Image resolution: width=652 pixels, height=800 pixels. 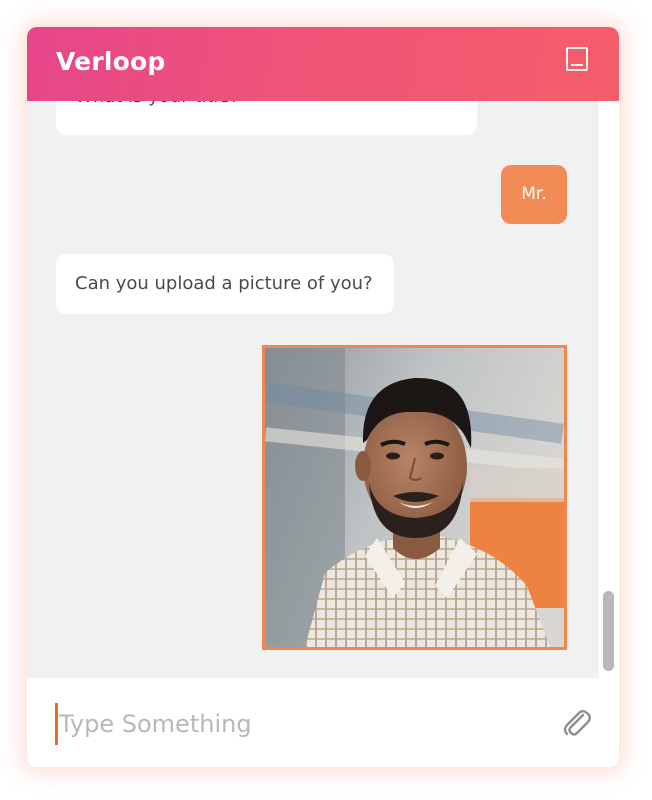 I want to click on composer-bar, so click(x=323, y=722).